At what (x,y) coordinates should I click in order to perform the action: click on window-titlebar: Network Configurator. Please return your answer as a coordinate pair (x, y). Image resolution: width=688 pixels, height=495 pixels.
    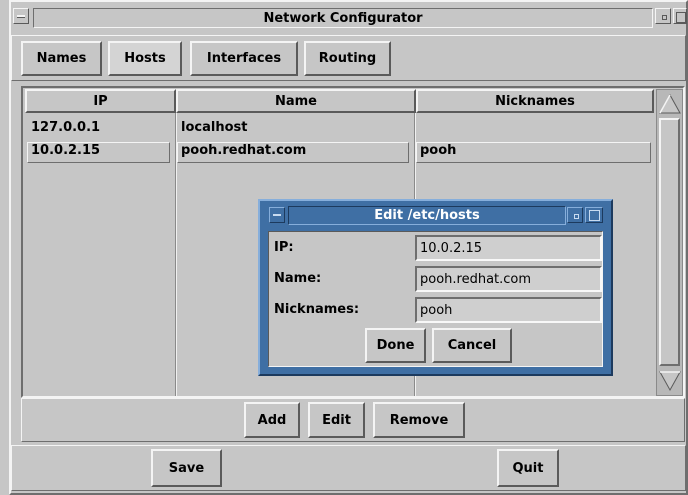
    Looking at the image, I should click on (349, 17).